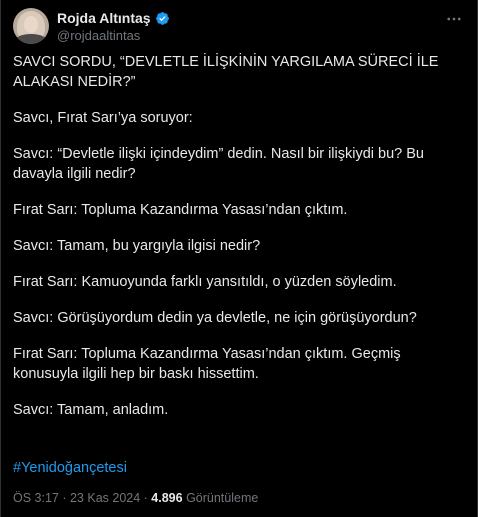 This screenshot has height=517, width=478. Describe the element at coordinates (36, 498) in the screenshot. I see `tweet-time: ÖS 3:17` at that location.